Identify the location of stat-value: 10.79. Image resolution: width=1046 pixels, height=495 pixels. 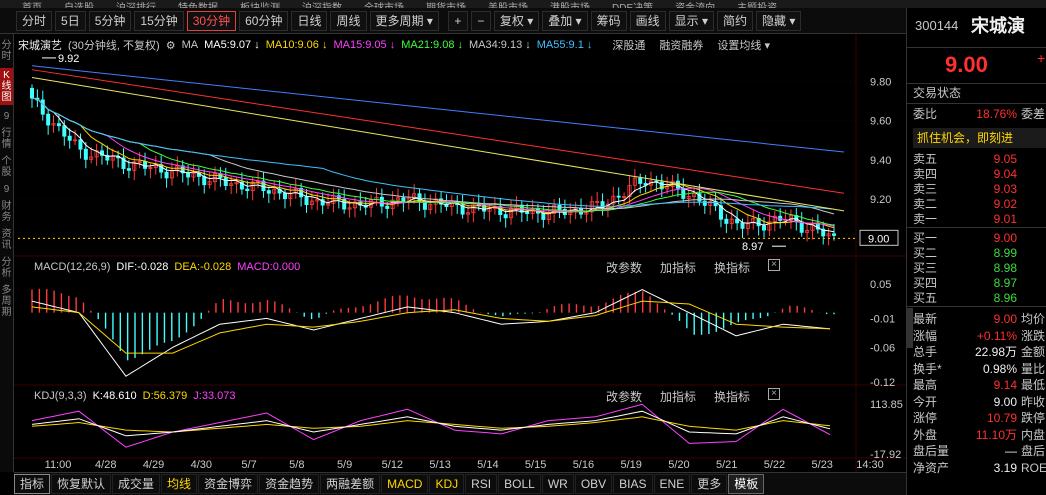
(1001, 418).